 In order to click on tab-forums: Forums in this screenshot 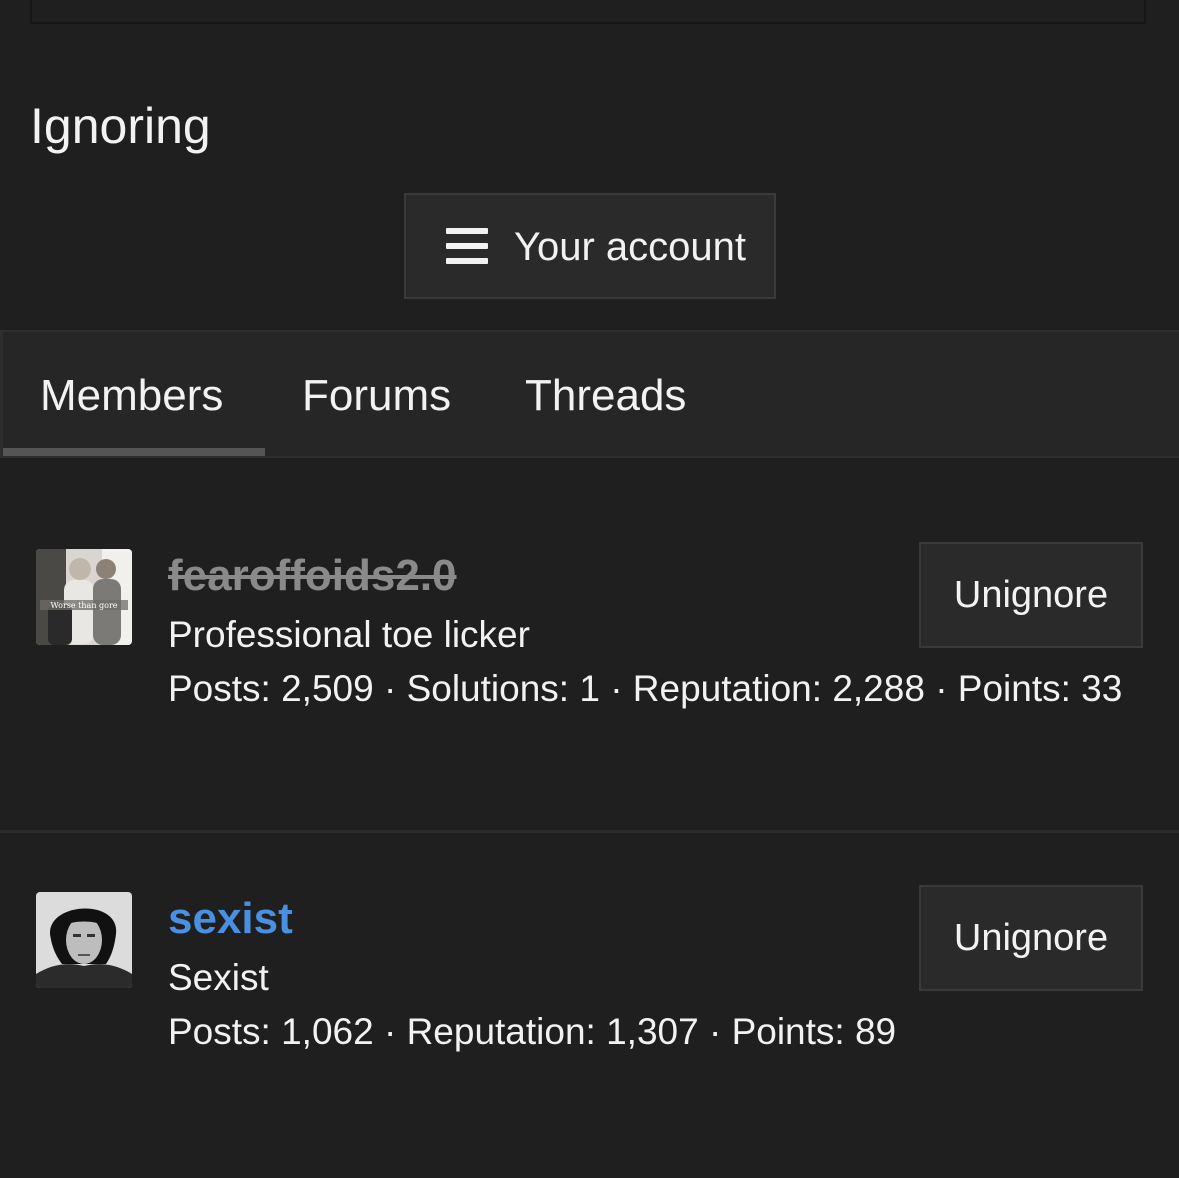, I will do `click(376, 396)`.